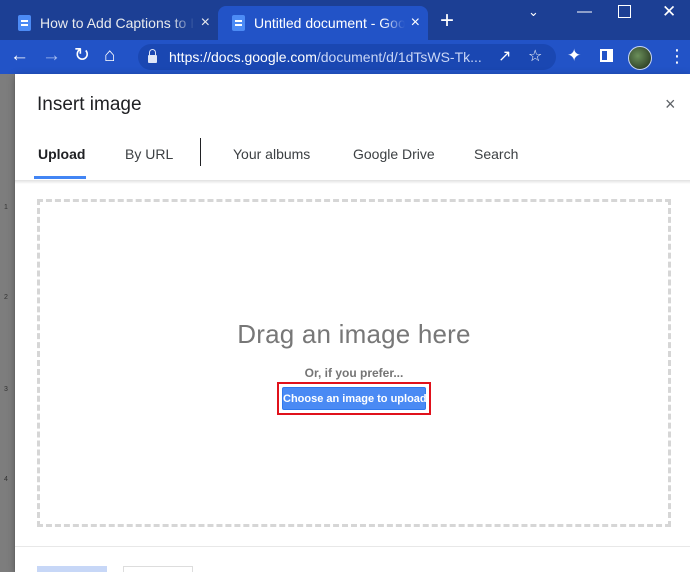 The image size is (690, 572). Describe the element at coordinates (72, 569) in the screenshot. I see `select-button` at that location.